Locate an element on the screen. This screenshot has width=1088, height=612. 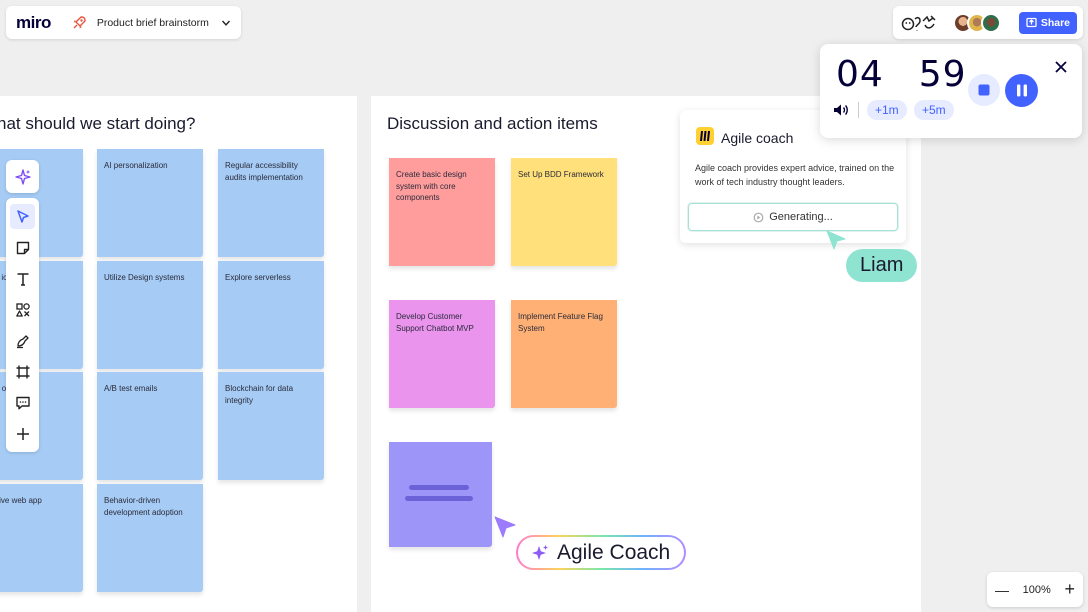
sticky-text: Behavior-driven development adoption is located at coordinates (143, 506).